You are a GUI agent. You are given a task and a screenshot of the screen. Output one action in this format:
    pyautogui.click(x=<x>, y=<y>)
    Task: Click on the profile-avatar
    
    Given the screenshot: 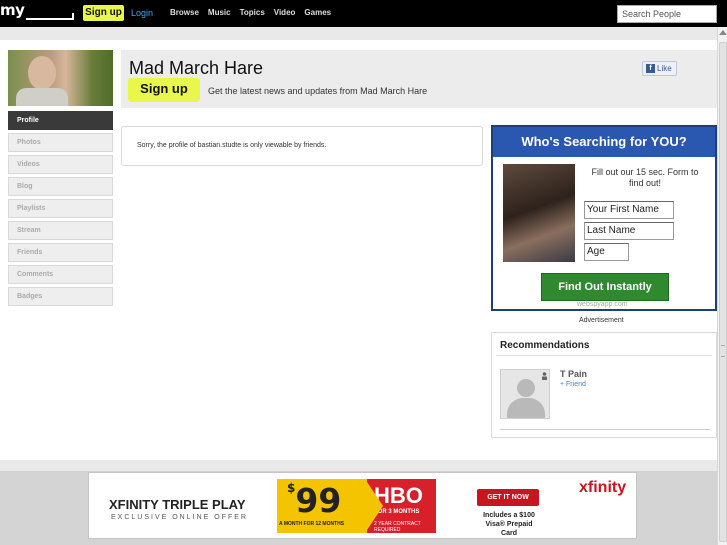 What is the action you would take?
    pyautogui.click(x=60, y=78)
    